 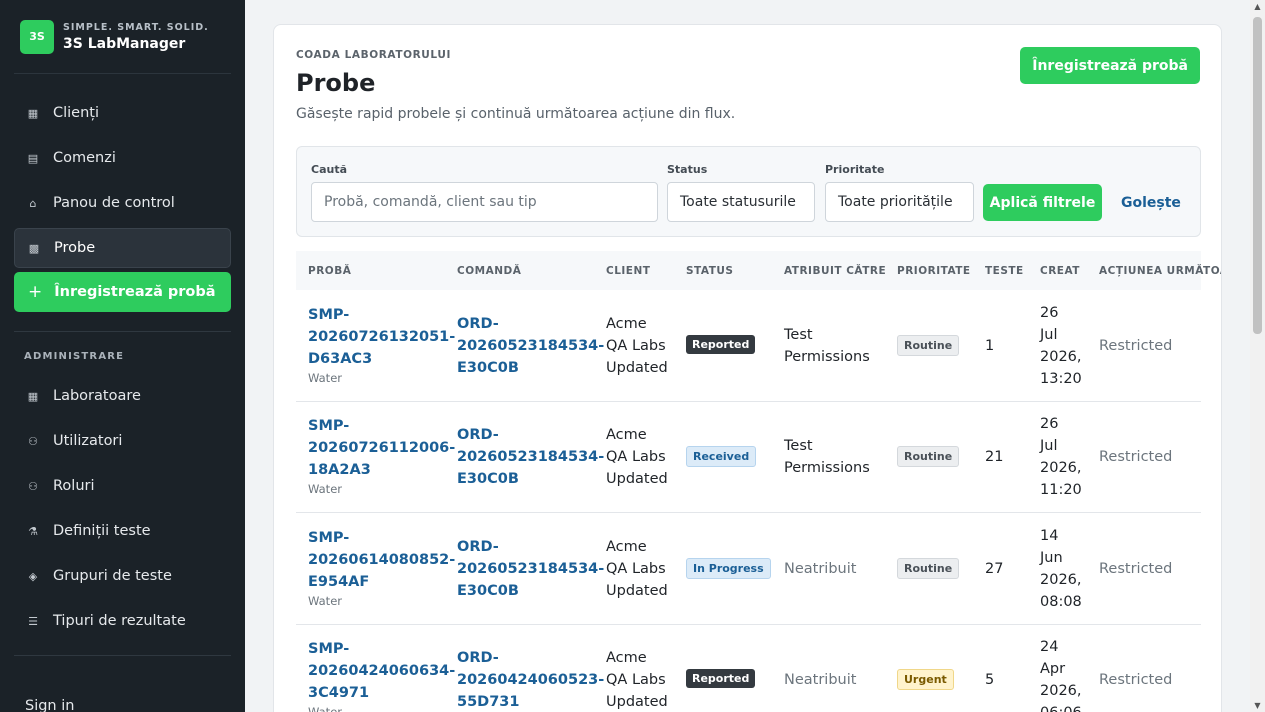 I want to click on sidebar-item-label: Definiții teste, so click(x=102, y=531).